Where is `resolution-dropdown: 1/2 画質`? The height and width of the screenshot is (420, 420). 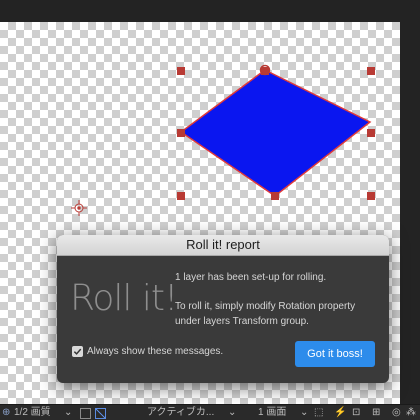 resolution-dropdown: 1/2 画質 is located at coordinates (32, 413).